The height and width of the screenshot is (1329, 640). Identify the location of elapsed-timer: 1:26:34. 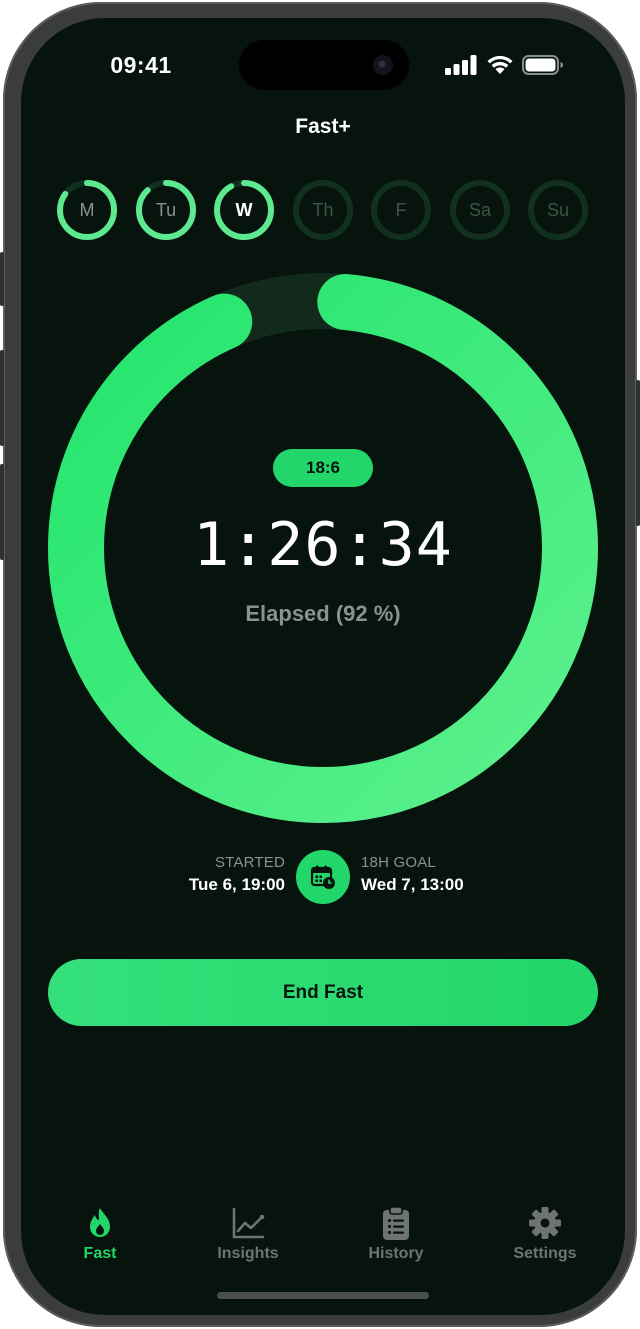
(323, 545).